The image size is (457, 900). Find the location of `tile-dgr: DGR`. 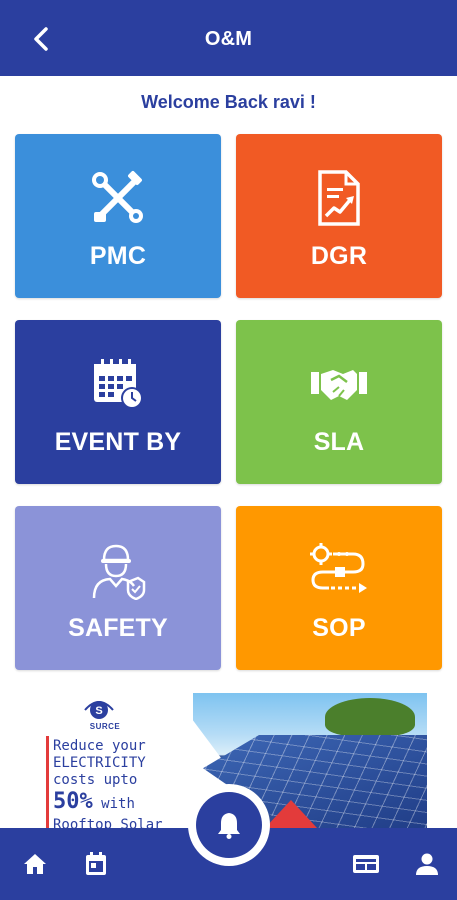

tile-dgr: DGR is located at coordinates (339, 216).